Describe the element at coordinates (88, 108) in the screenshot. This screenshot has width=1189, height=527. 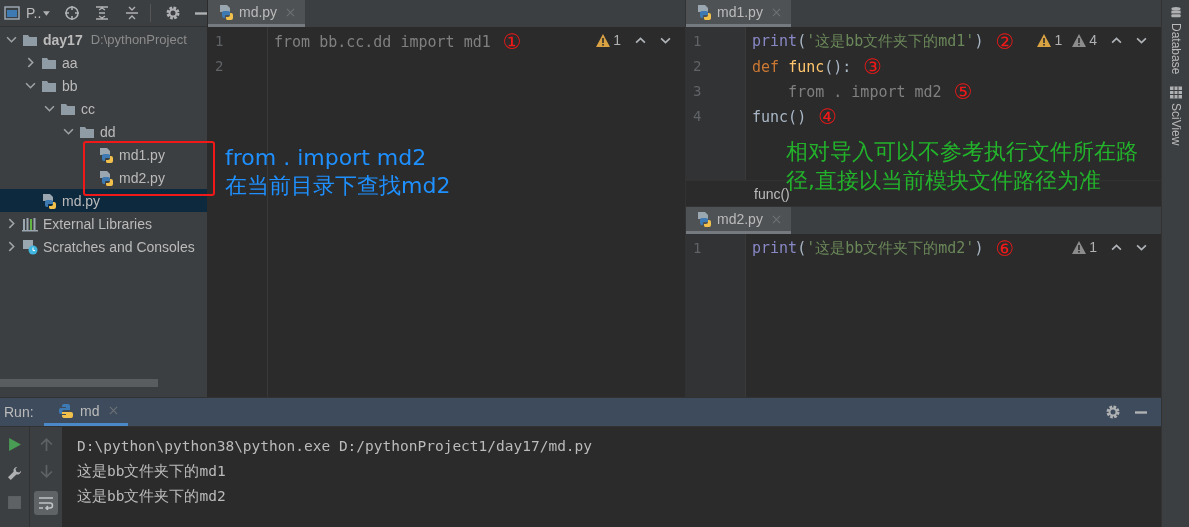
I see `tree-item: cc` at that location.